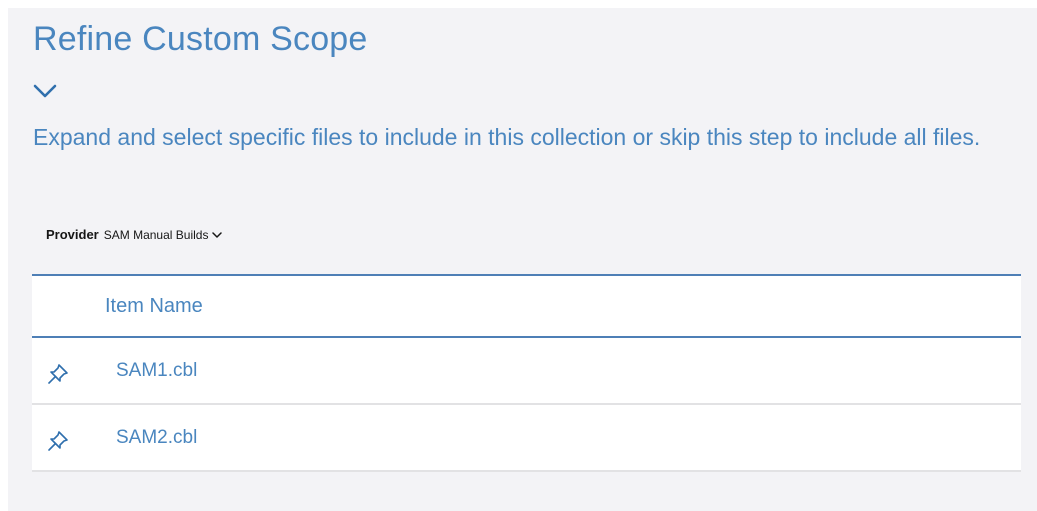 Image resolution: width=1037 pixels, height=511 pixels. What do you see at coordinates (156, 438) in the screenshot?
I see `item-name-cell: SAM2.cbl` at bounding box center [156, 438].